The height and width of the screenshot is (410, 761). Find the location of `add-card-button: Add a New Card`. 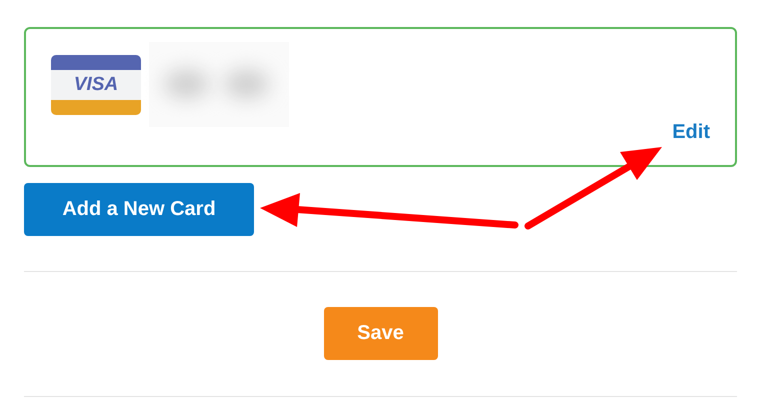

add-card-button: Add a New Card is located at coordinates (139, 209).